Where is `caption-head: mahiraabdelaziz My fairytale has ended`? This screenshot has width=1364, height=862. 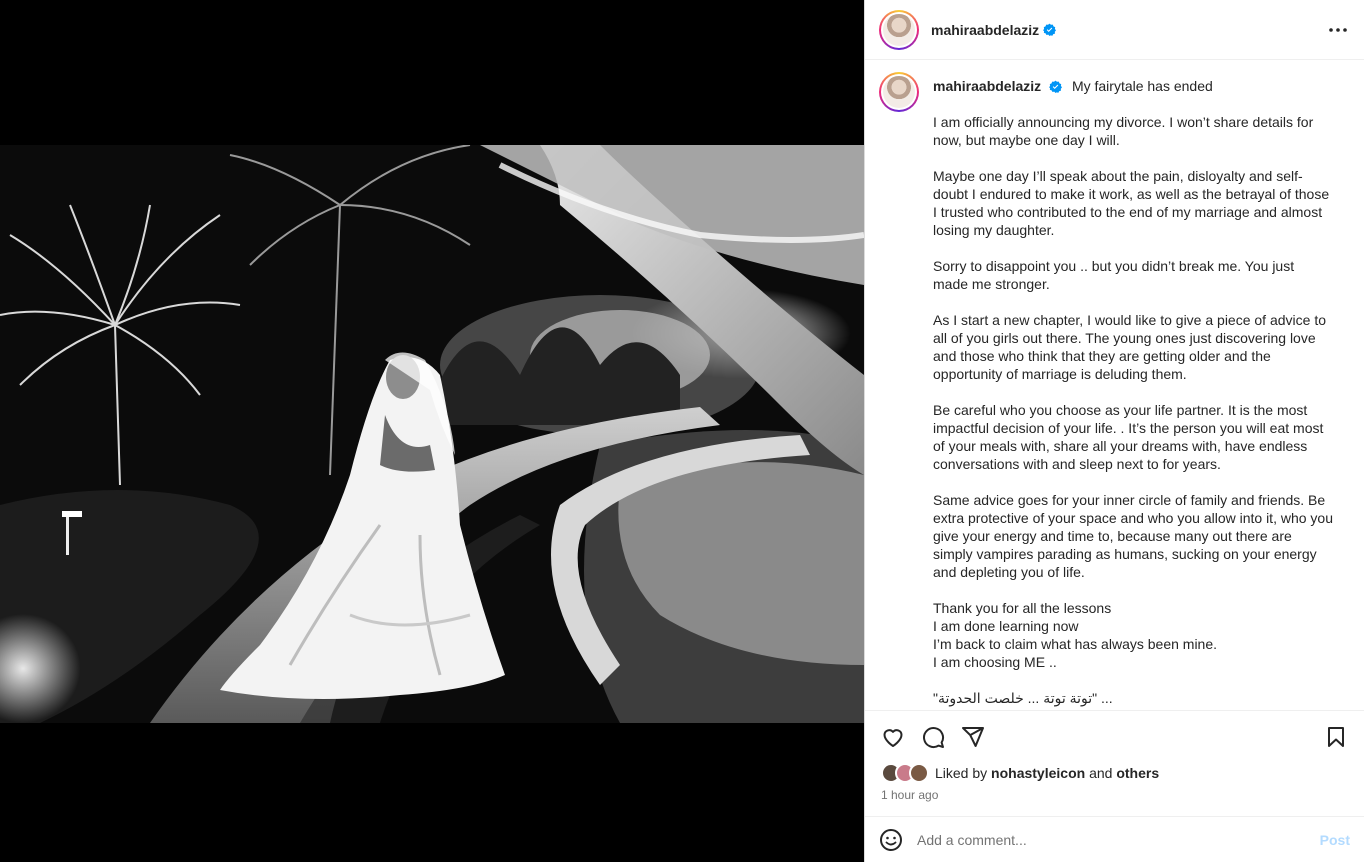
caption-head: mahiraabdelaziz My fairytale has ended is located at coordinates (1133, 86).